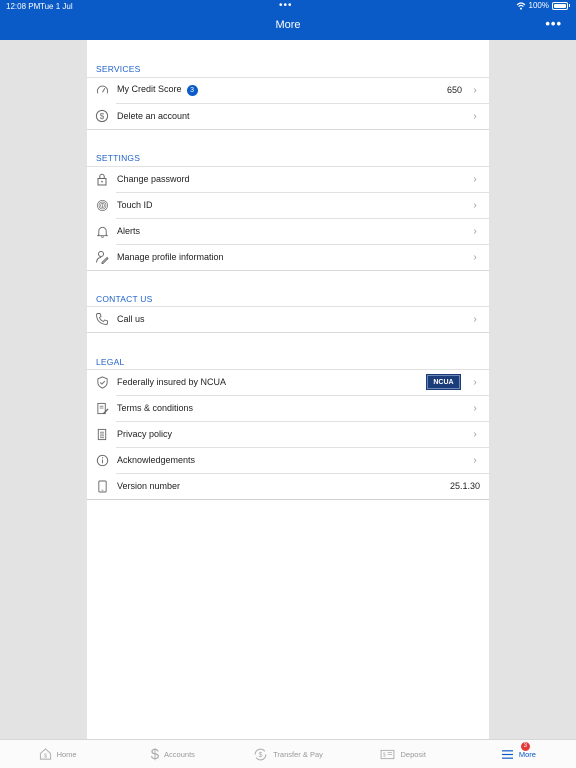  Describe the element at coordinates (507, 754) in the screenshot. I see `menu-icon` at that location.